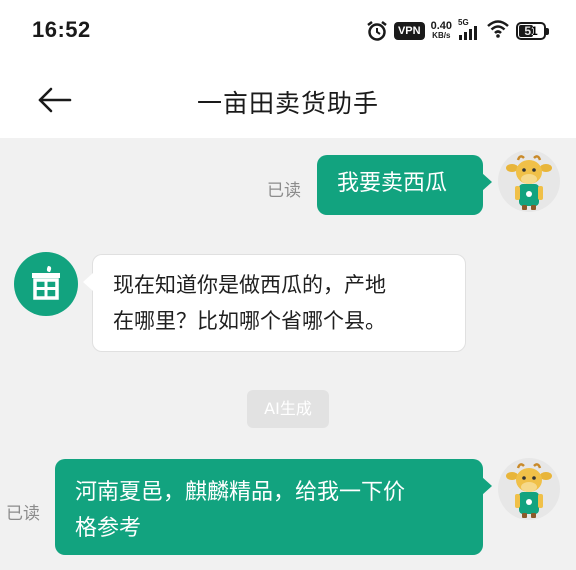 The width and height of the screenshot is (576, 570). Describe the element at coordinates (392, 183) in the screenshot. I see `message-text: 我要卖西瓜` at that location.